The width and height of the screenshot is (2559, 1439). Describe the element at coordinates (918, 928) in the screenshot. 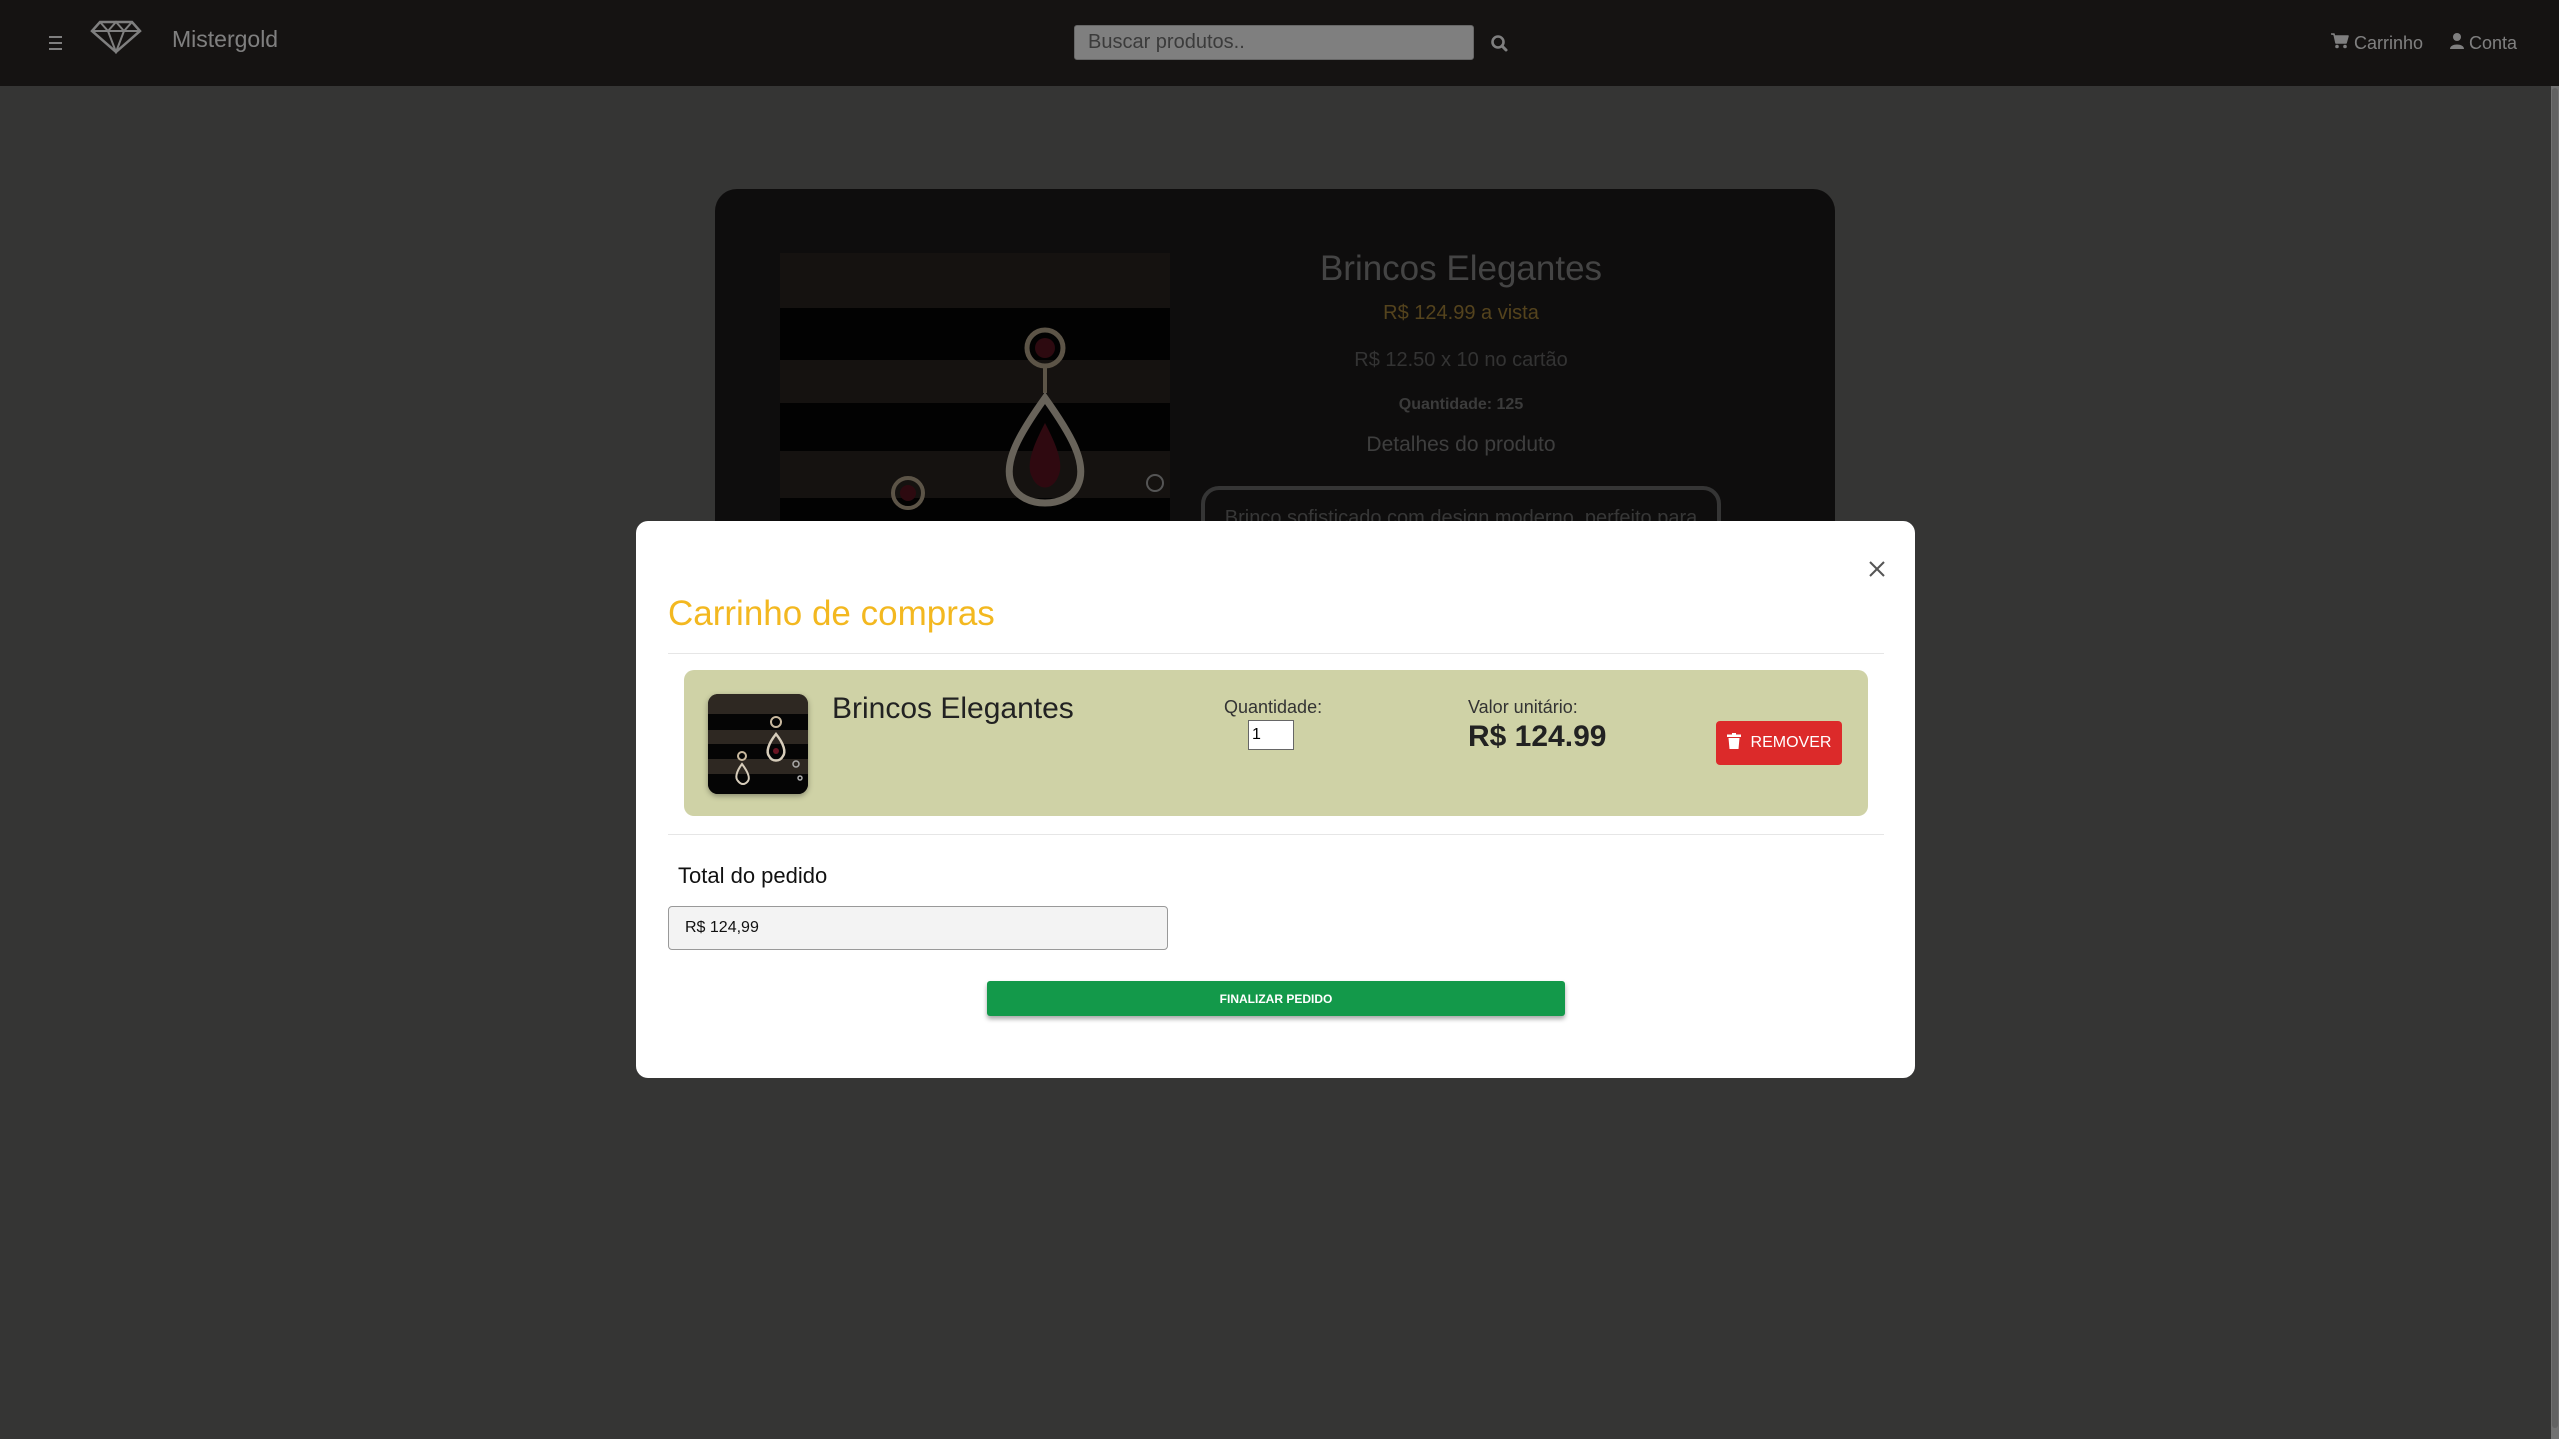

I see `total-value-field: R$ 124,99` at that location.